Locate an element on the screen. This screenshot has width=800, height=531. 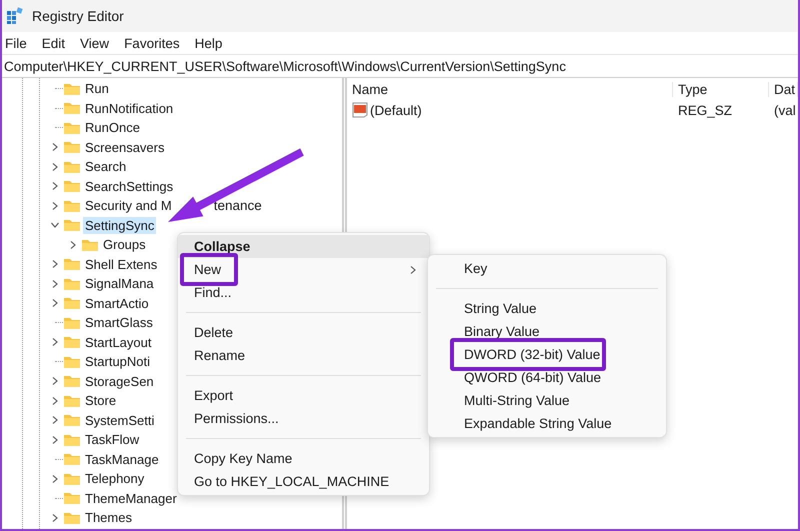
collapse-chevron-icon is located at coordinates (55, 225).